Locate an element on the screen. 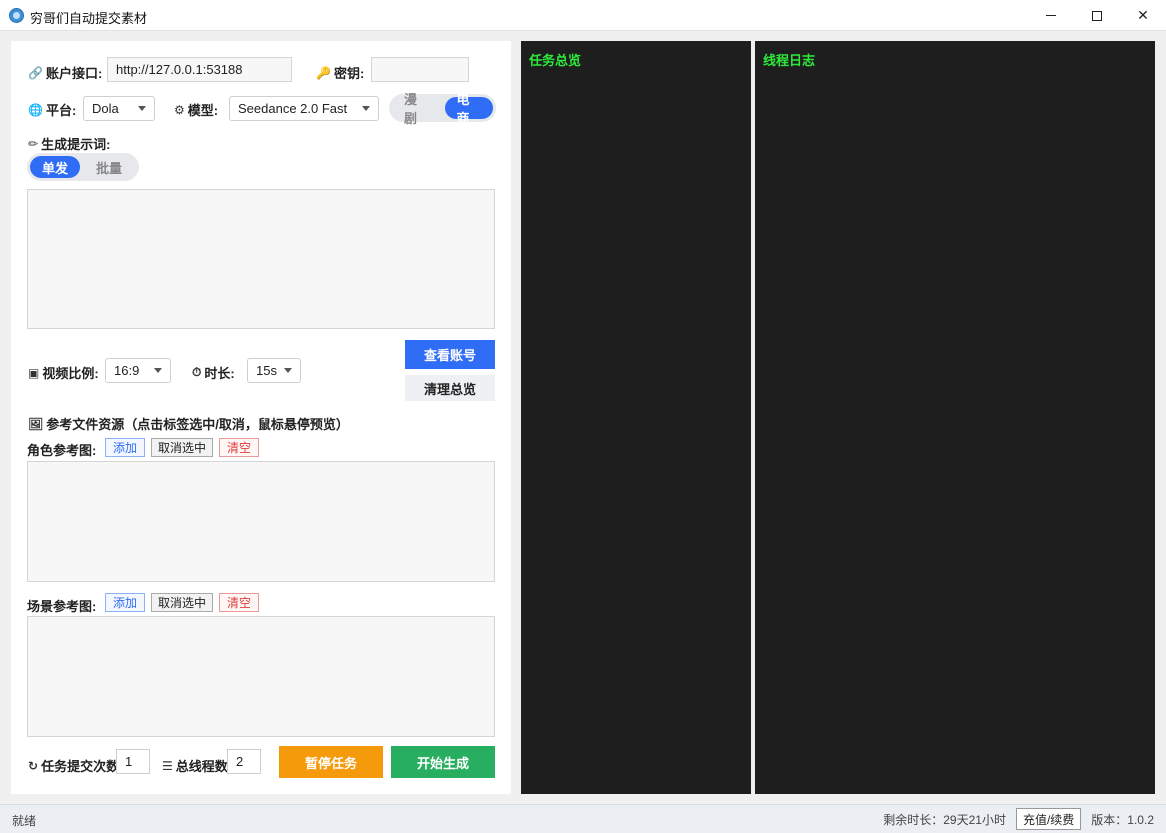  start-generate-button: 开始生成 is located at coordinates (443, 762).